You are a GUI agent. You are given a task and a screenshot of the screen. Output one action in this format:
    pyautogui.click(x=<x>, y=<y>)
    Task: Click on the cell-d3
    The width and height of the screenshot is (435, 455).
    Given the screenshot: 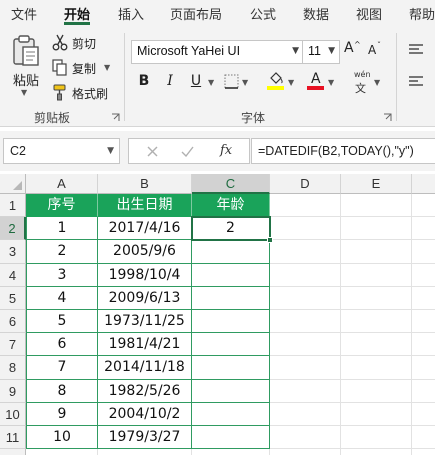 What is the action you would take?
    pyautogui.click(x=305, y=252)
    